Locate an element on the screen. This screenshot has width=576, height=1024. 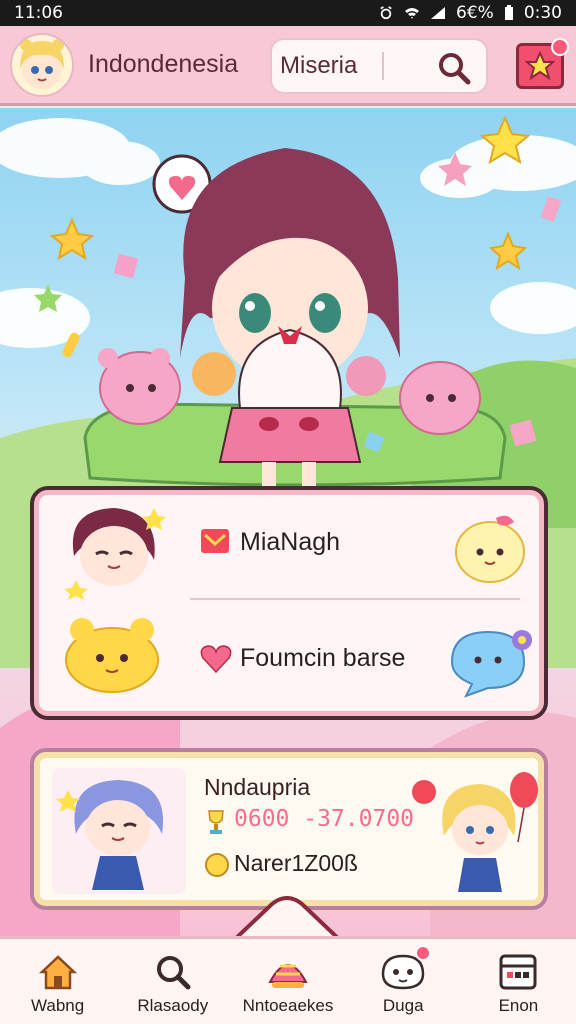
friend-name-1: MiaNagh is located at coordinates (290, 542).